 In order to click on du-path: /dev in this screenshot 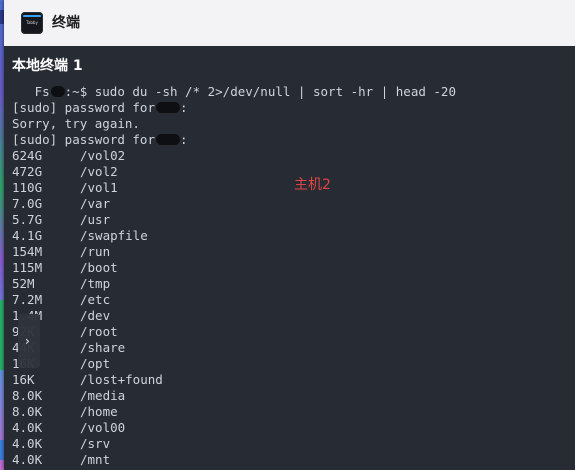, I will do `click(95, 315)`.